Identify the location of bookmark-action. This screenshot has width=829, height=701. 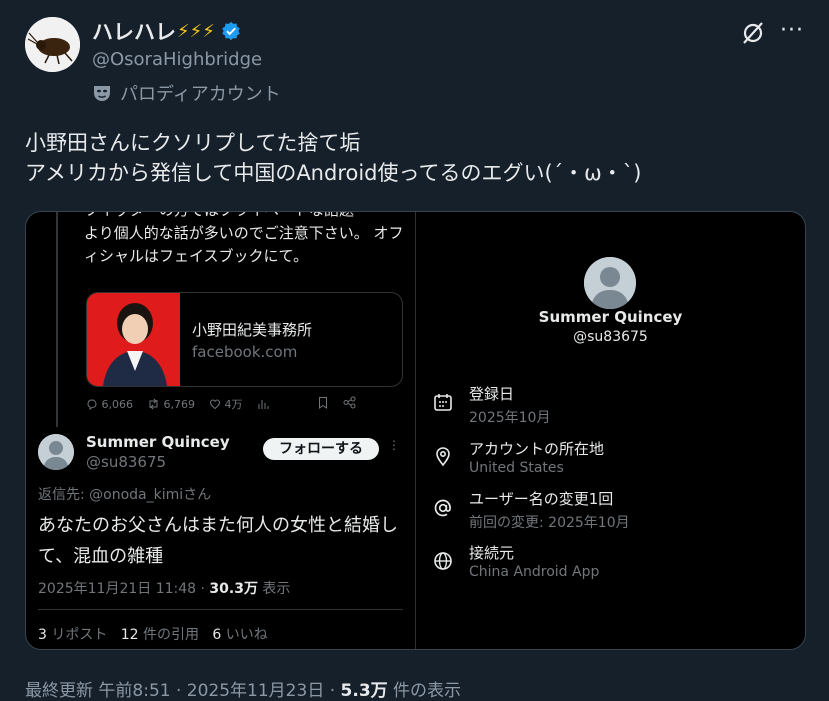
(323, 404).